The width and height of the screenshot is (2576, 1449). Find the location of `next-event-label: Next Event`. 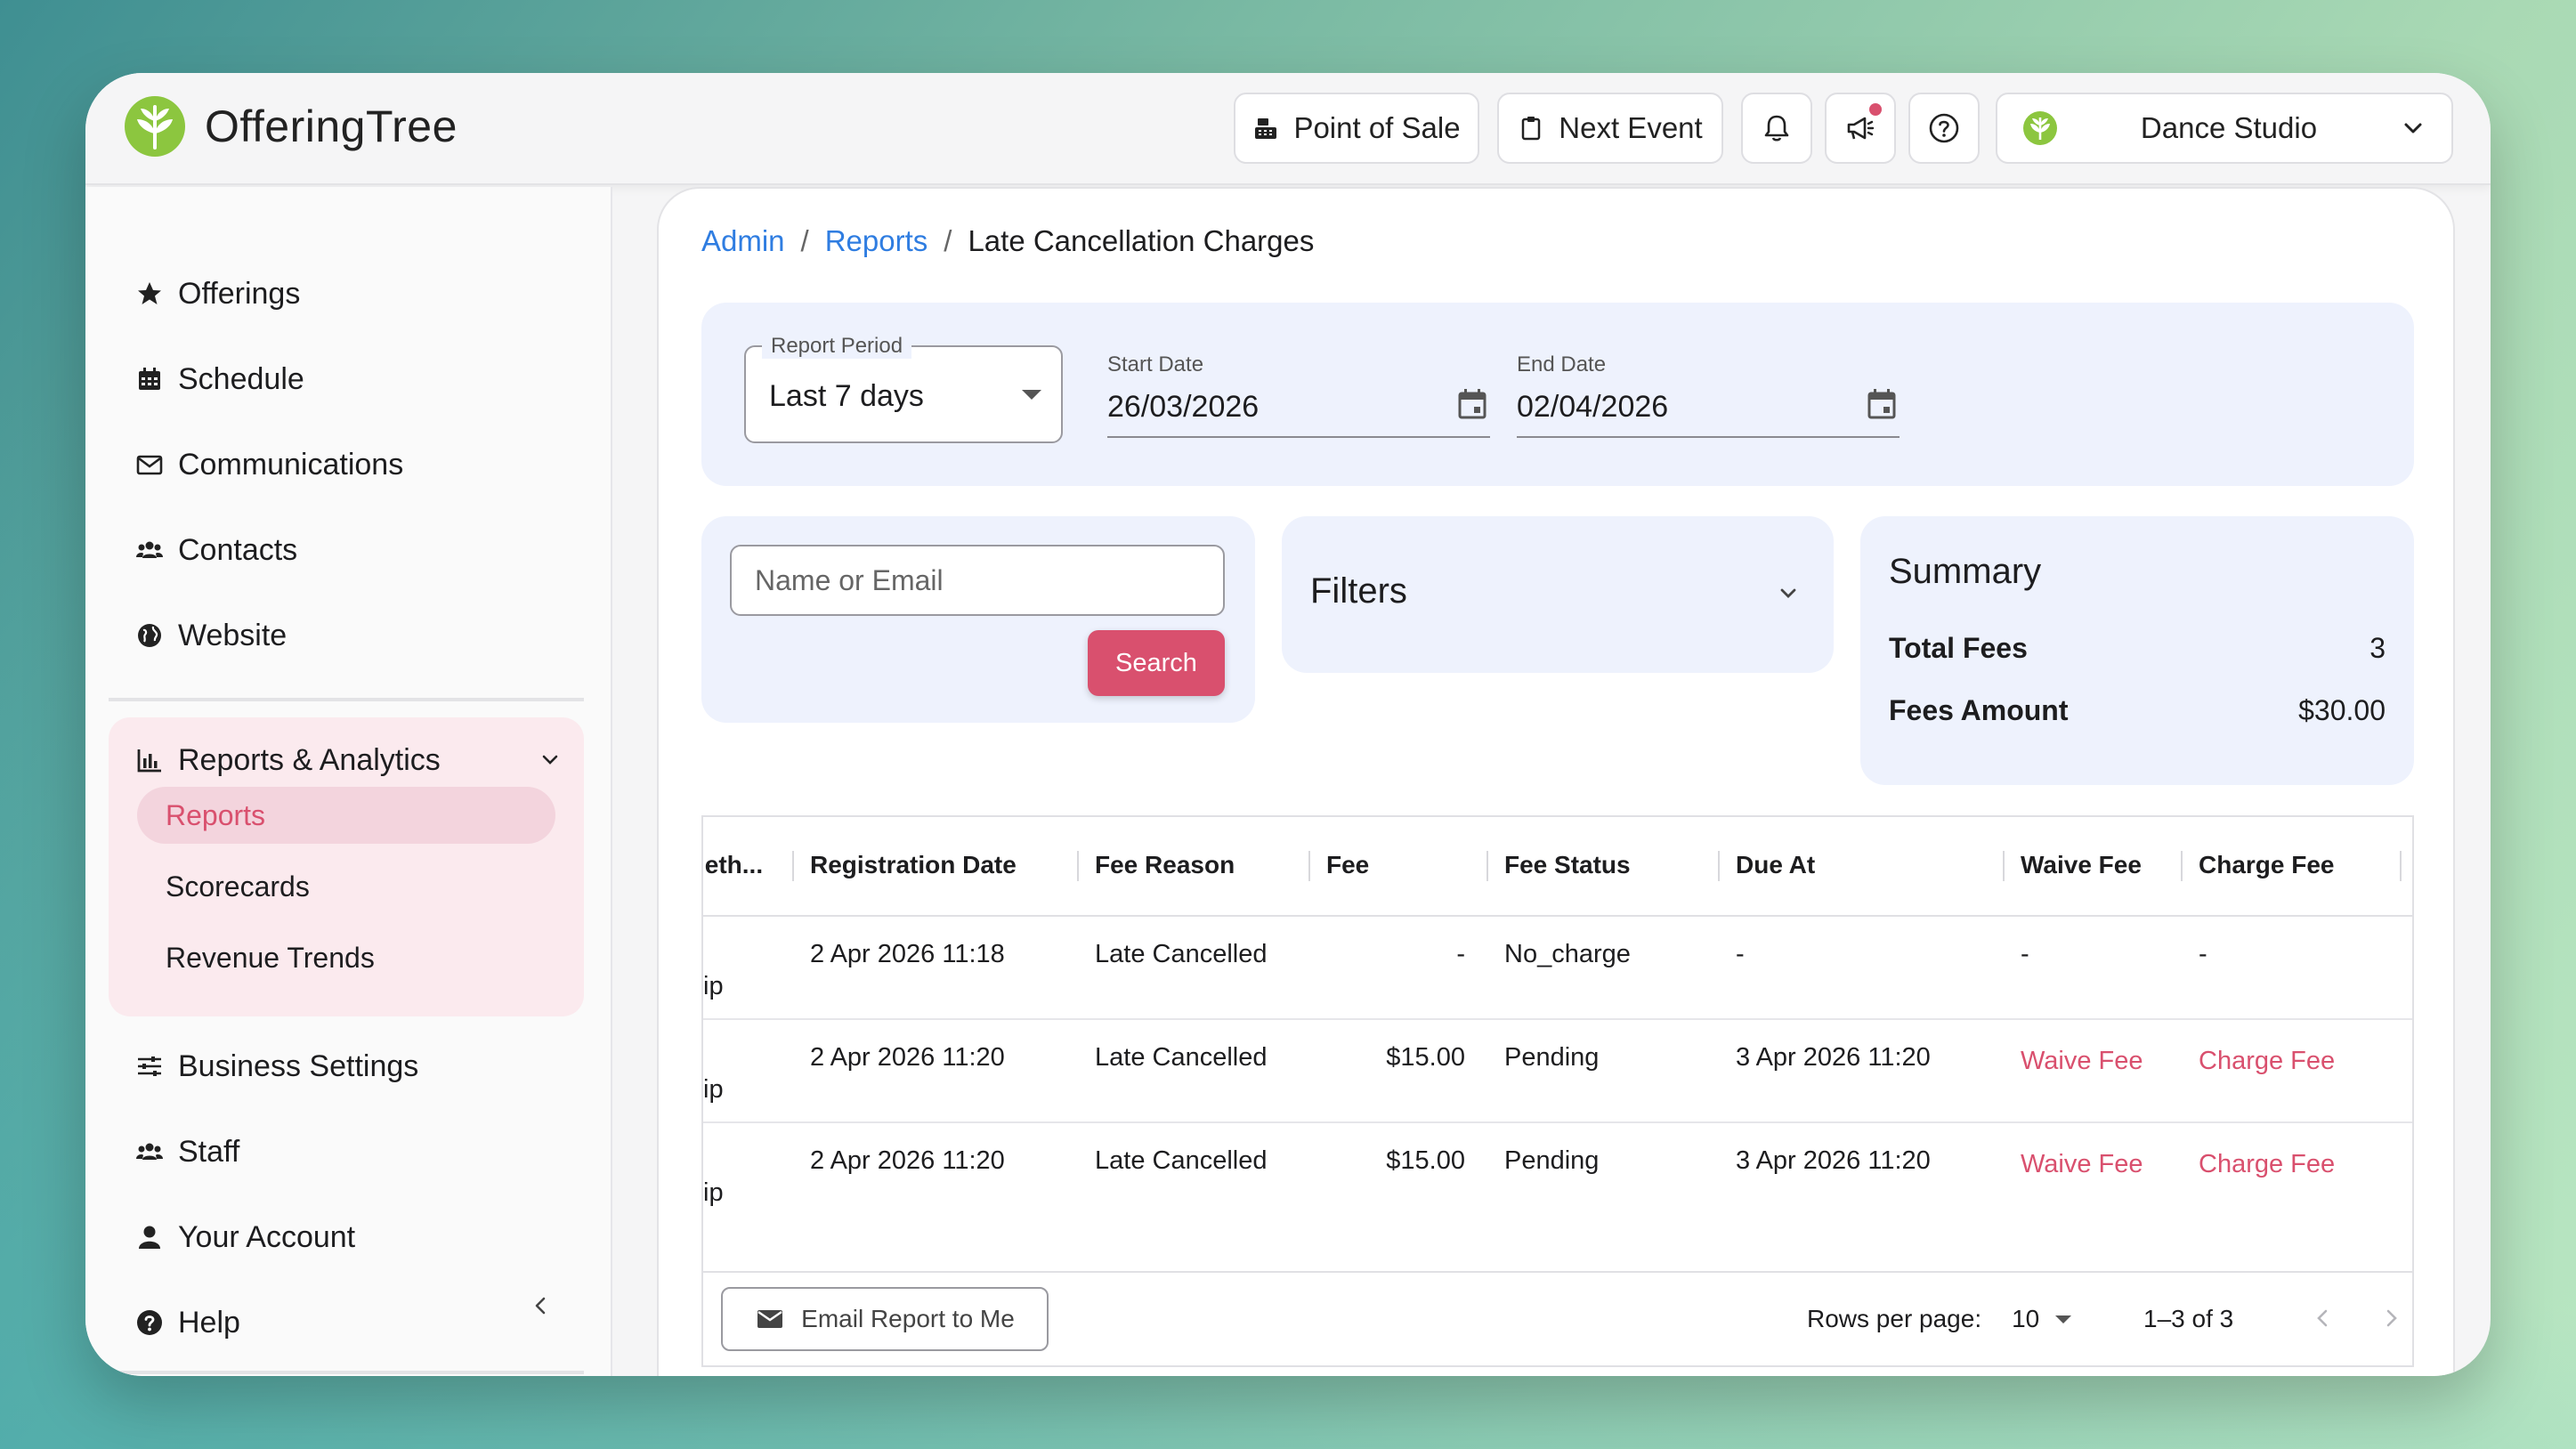

next-event-label: Next Event is located at coordinates (1631, 127).